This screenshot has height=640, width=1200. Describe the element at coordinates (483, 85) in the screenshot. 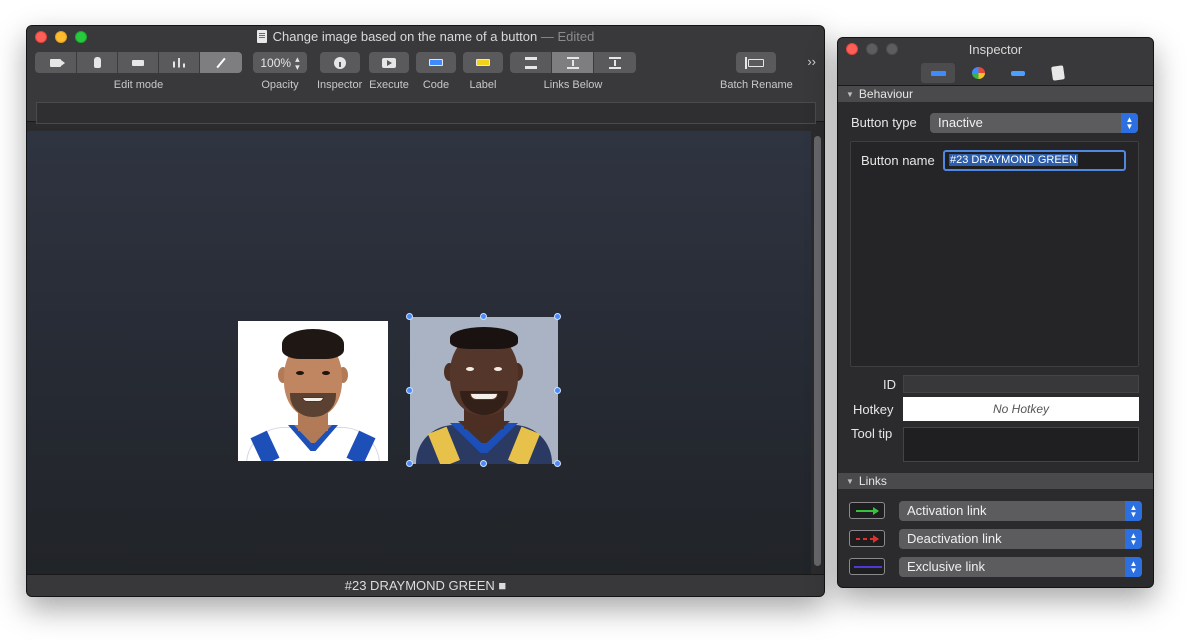

I see `label-label: Label` at that location.